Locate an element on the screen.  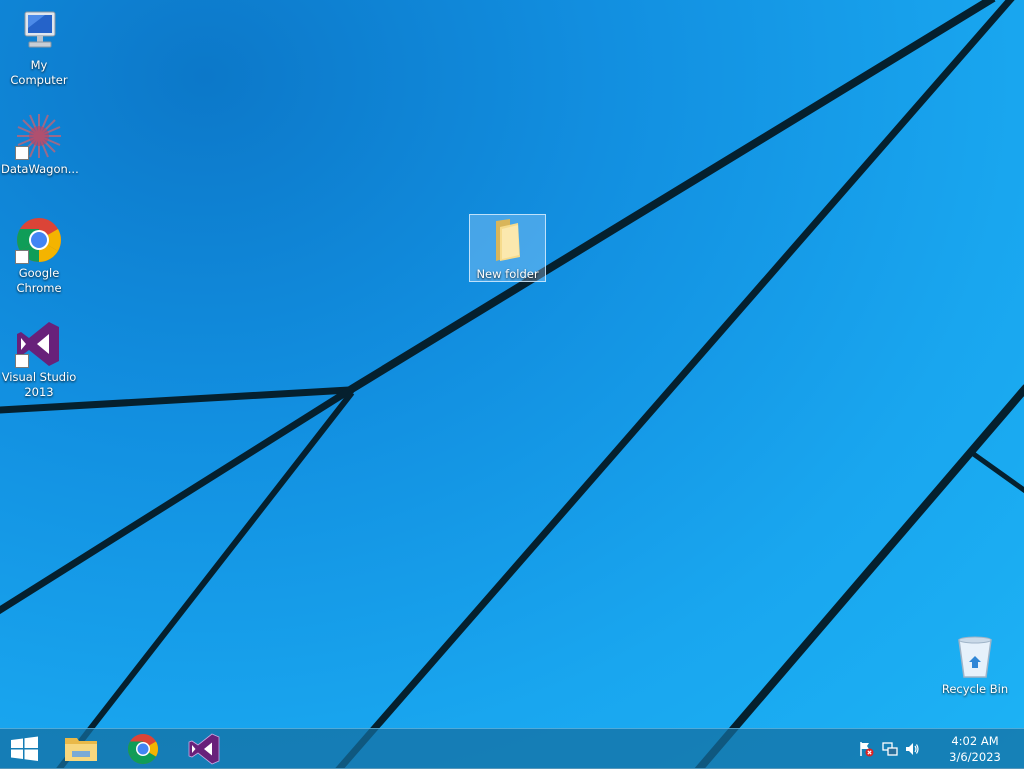
icon-label: Recycle Bin is located at coordinates (975, 689).